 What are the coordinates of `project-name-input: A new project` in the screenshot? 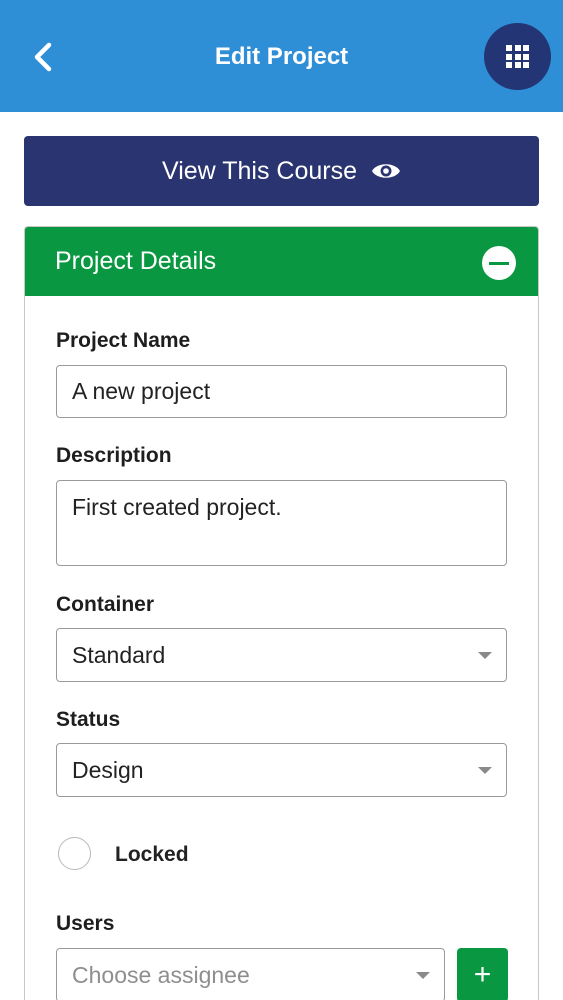 It's located at (281, 391).